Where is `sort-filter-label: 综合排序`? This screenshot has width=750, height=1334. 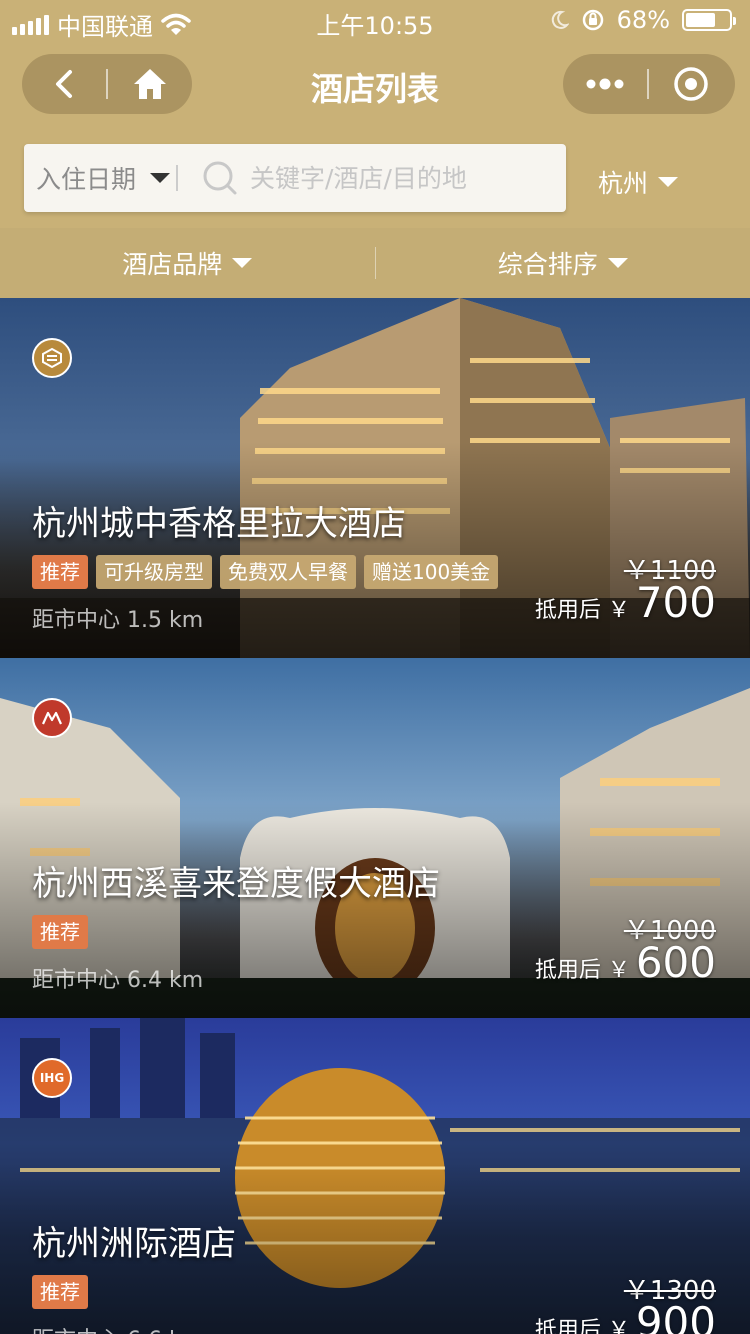
sort-filter-label: 综合排序 is located at coordinates (547, 264).